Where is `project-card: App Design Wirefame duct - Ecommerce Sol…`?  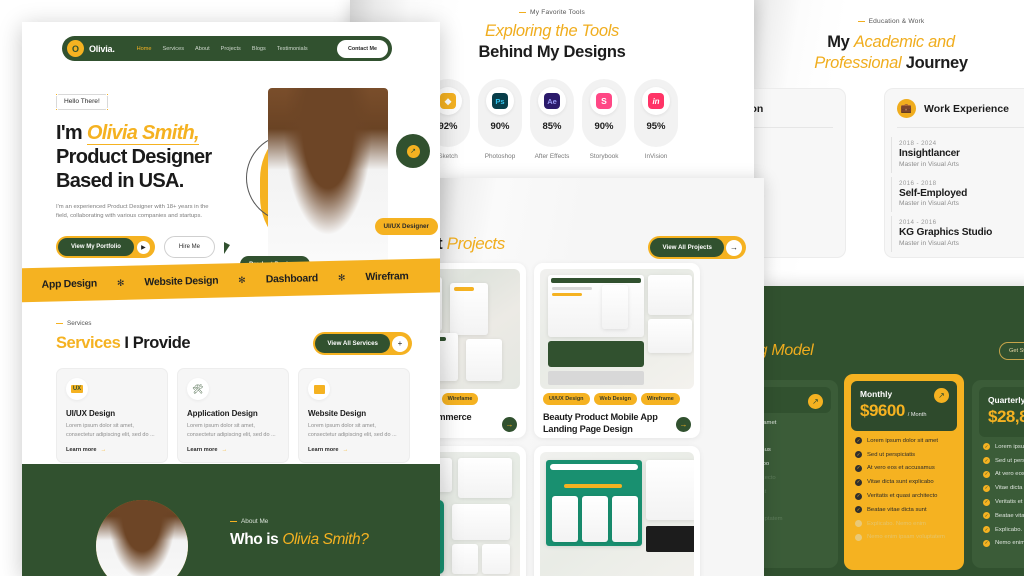 project-card: App Design Wirefame duct - Ecommerce Sol… is located at coordinates (480, 350).